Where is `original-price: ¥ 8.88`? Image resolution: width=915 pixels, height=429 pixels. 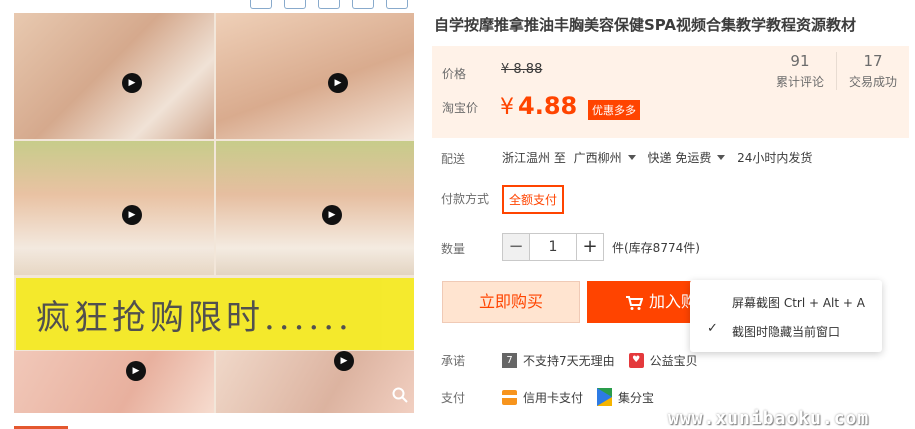
original-price: ¥ 8.88 is located at coordinates (522, 69).